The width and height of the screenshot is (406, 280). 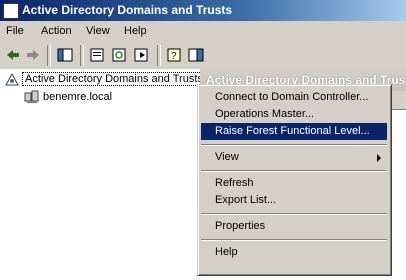 I want to click on menu-view: View, so click(x=98, y=31).